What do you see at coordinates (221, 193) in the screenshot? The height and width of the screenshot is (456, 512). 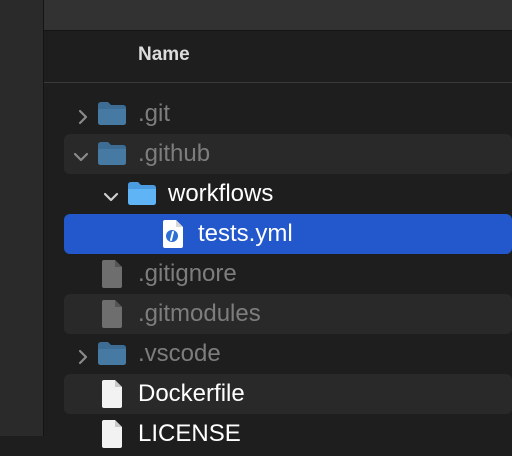 I see `file-name: workflows` at bounding box center [221, 193].